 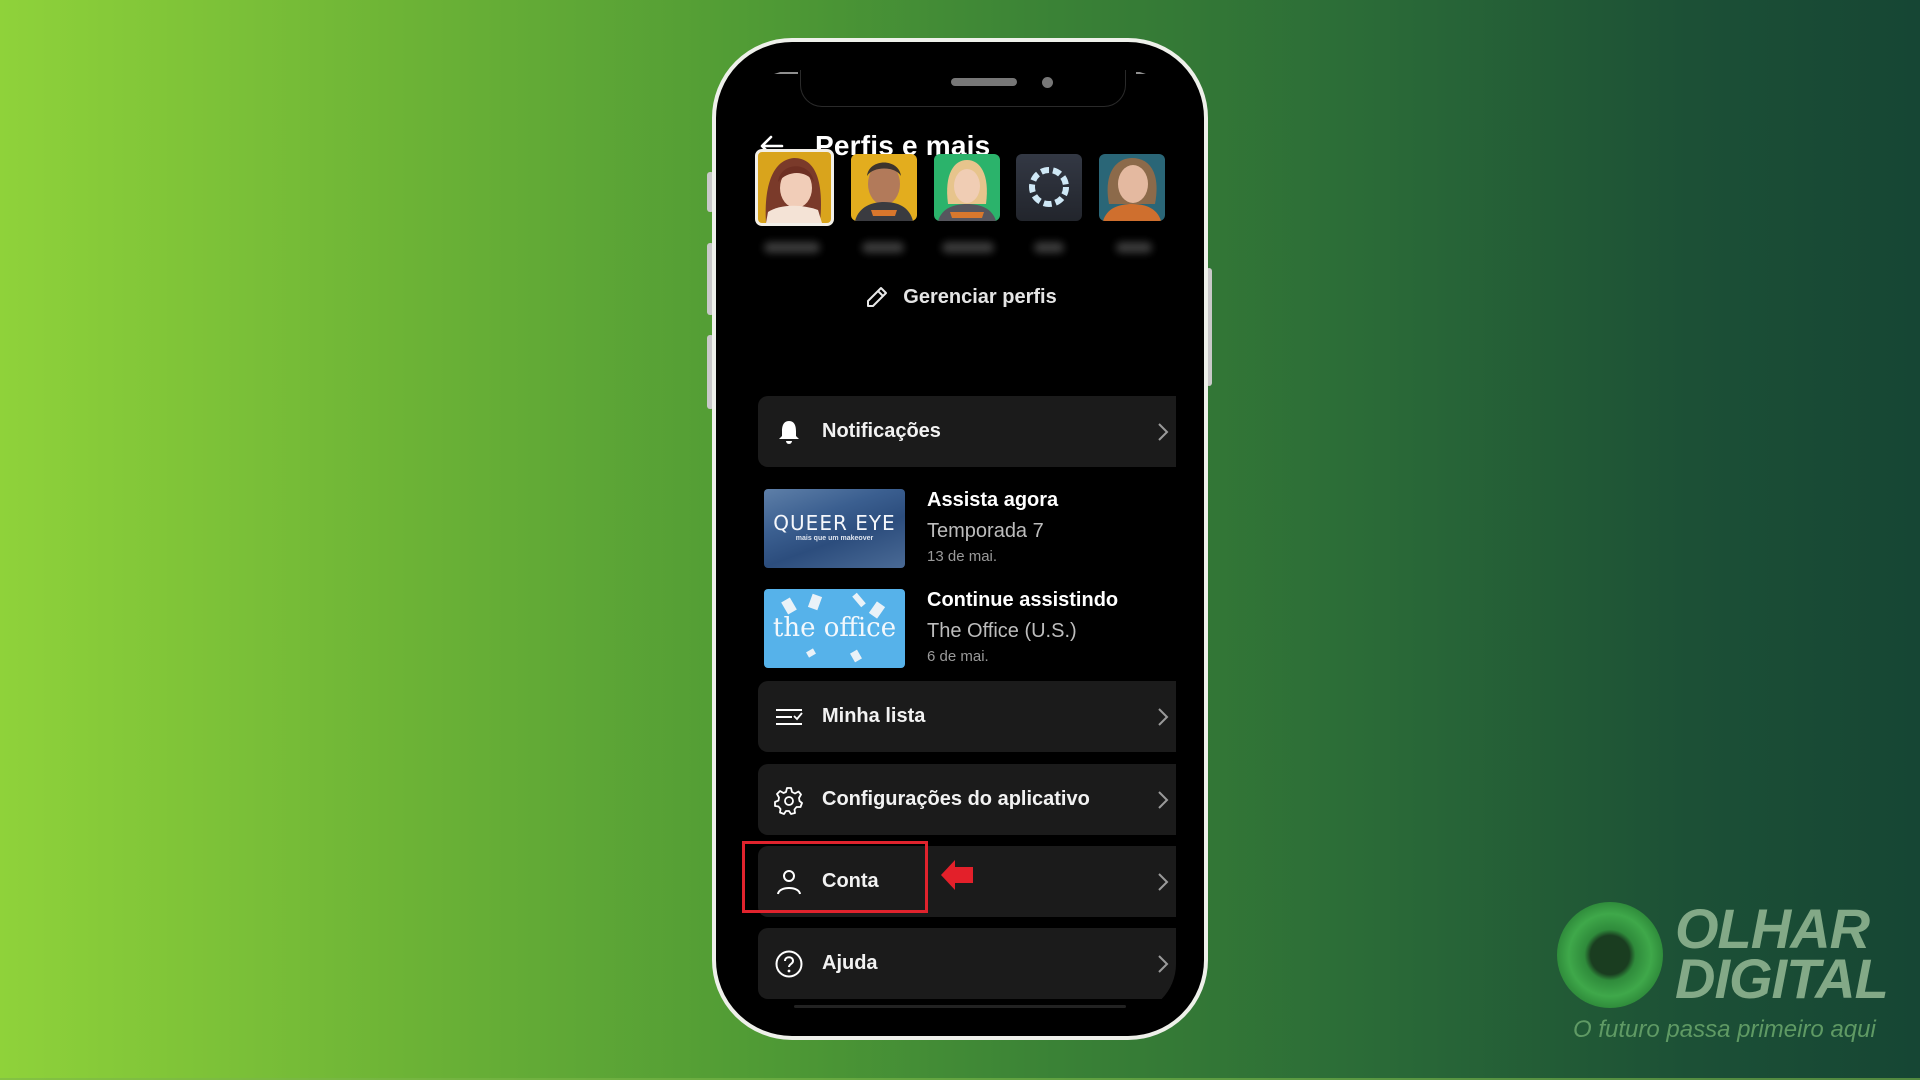 I want to click on notification-subtitle: The Office (U.S.), so click(x=1002, y=631).